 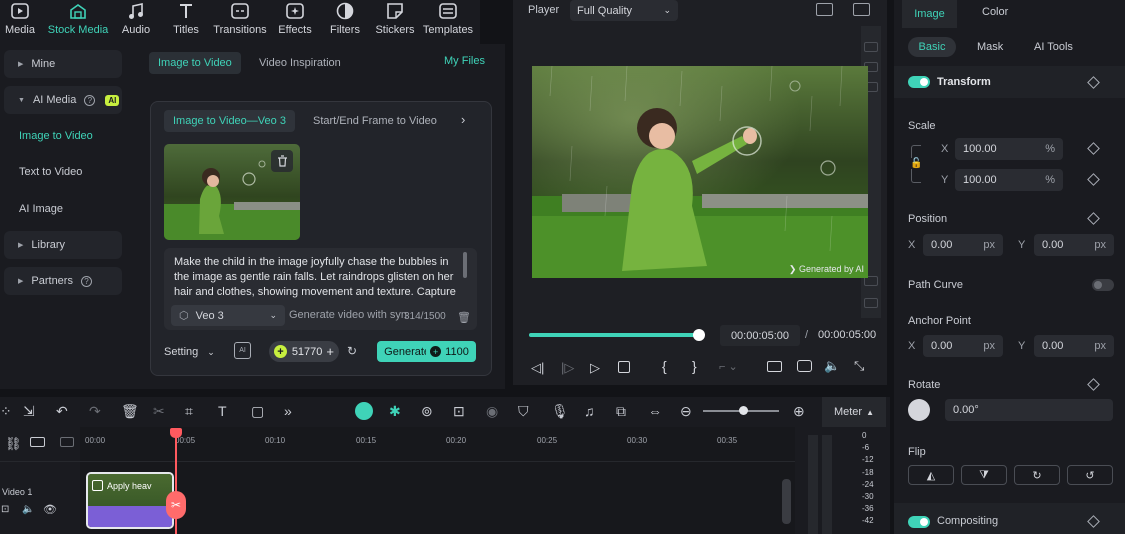 What do you see at coordinates (799, 411) in the screenshot?
I see `zoom-in-icon: ⊕` at bounding box center [799, 411].